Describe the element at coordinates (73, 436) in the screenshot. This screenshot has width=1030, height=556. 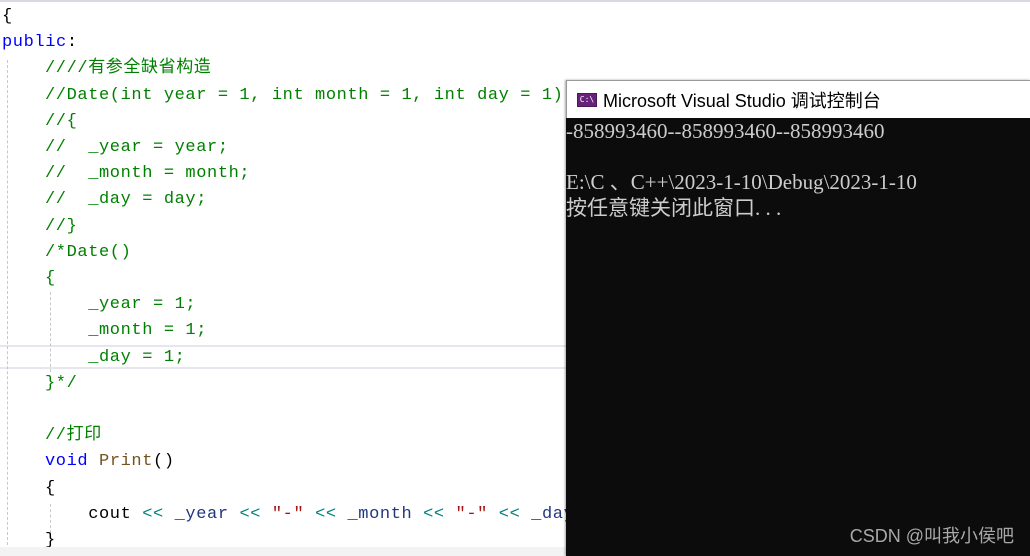
I see `code-token: //打印` at that location.